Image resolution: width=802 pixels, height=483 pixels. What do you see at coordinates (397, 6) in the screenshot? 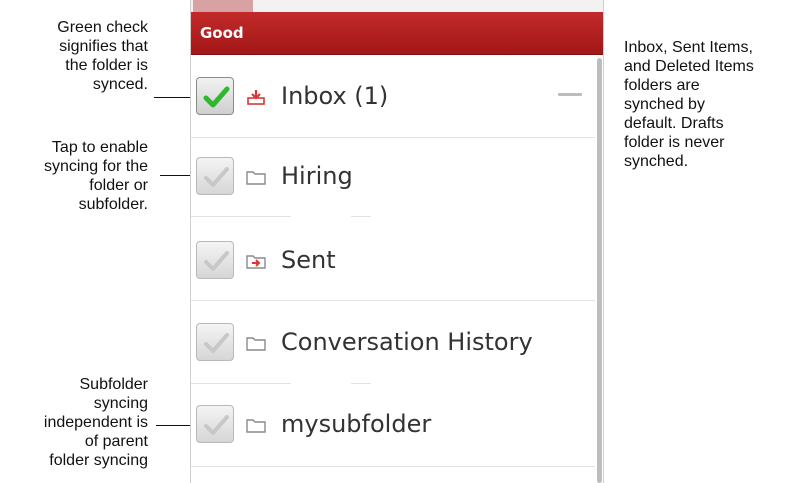
I see `status-bar` at bounding box center [397, 6].